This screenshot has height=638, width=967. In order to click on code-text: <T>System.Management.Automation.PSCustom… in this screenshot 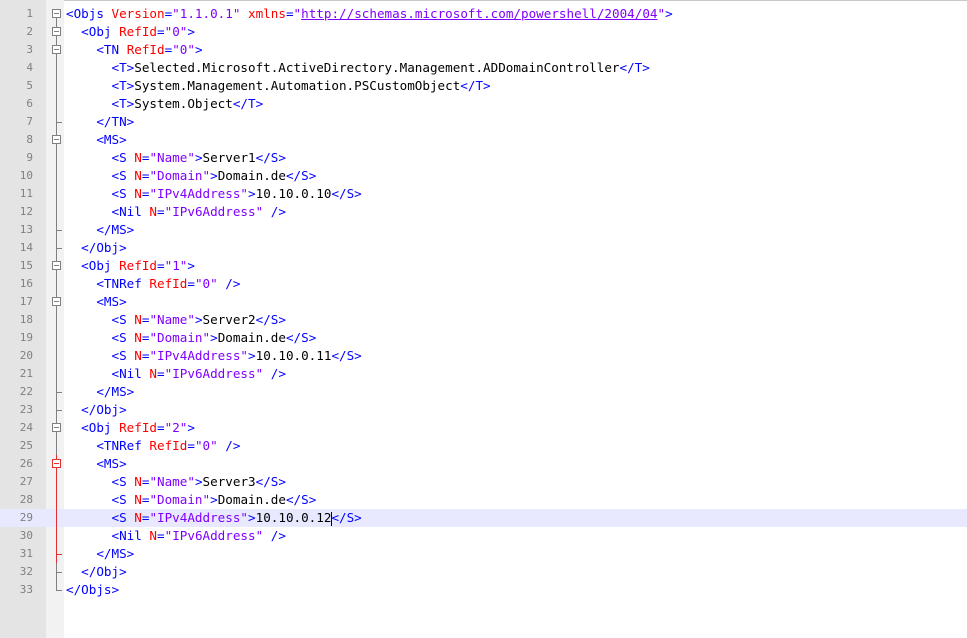, I will do `click(278, 86)`.